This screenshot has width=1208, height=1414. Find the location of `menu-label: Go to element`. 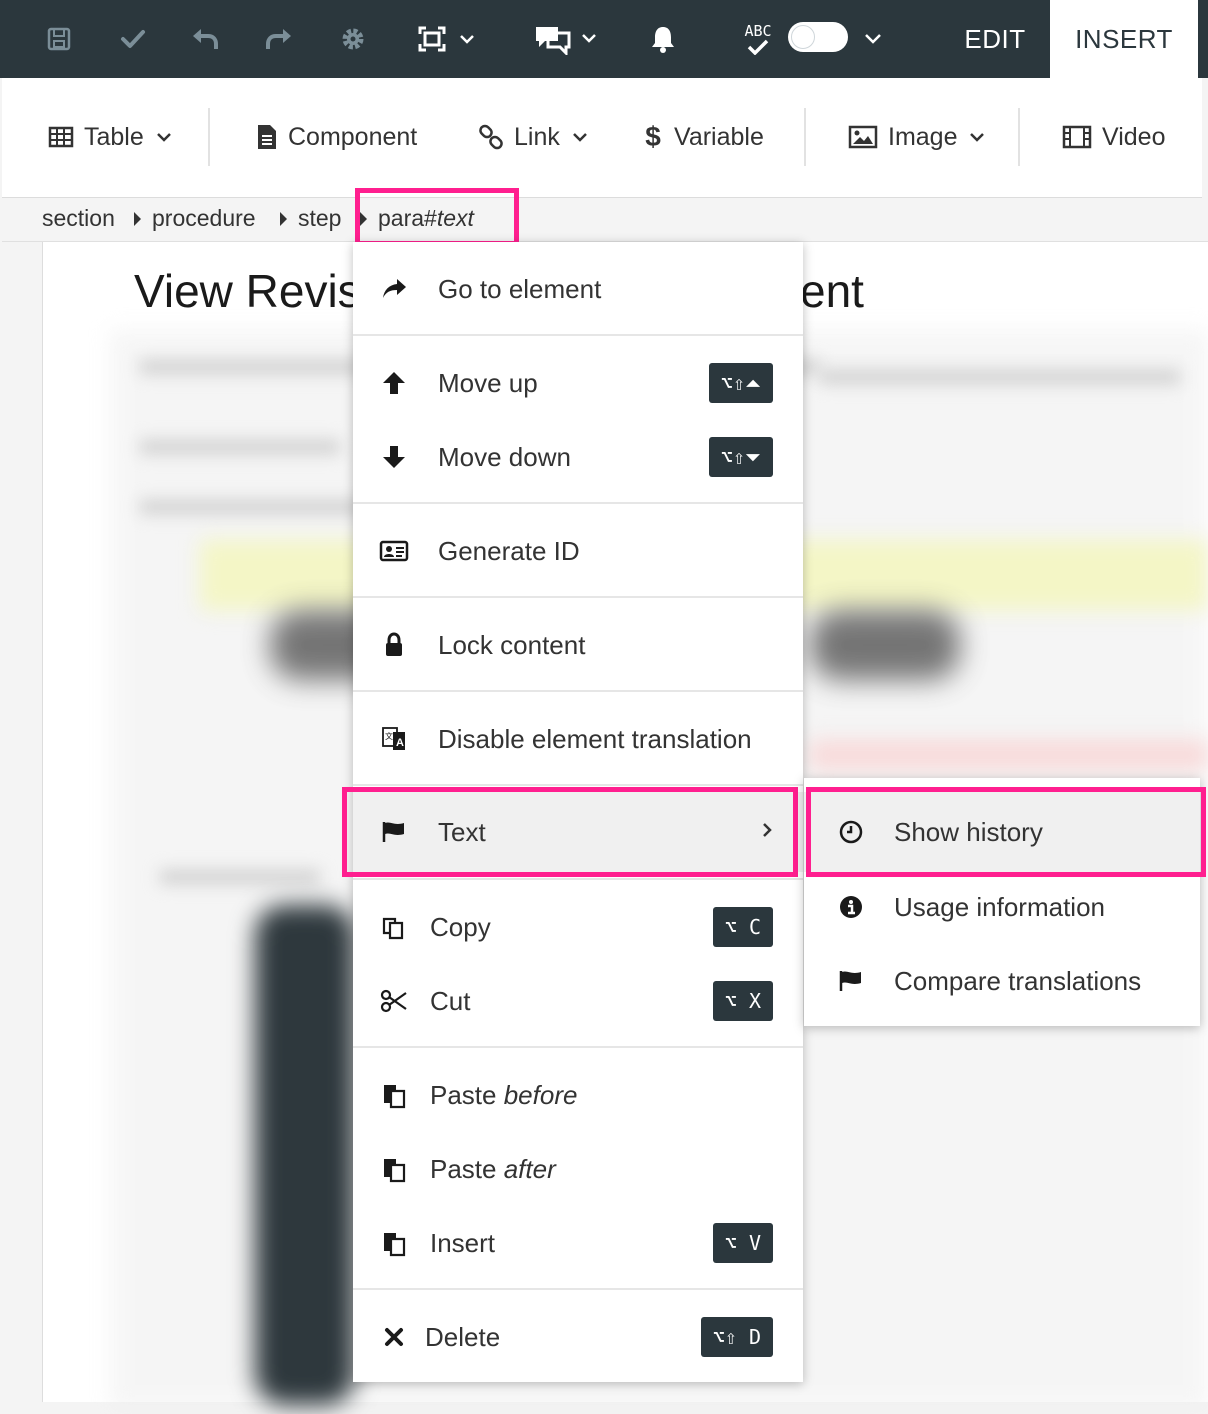

menu-label: Go to element is located at coordinates (520, 288).